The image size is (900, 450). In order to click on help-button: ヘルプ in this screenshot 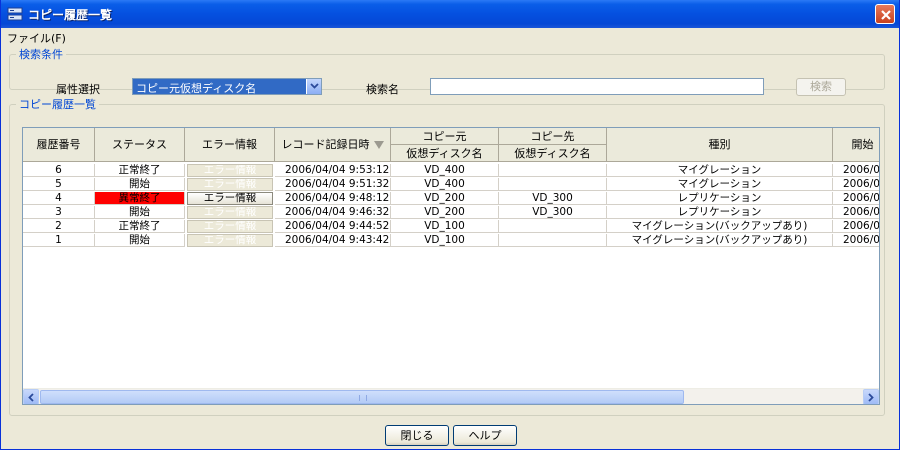, I will do `click(485, 435)`.